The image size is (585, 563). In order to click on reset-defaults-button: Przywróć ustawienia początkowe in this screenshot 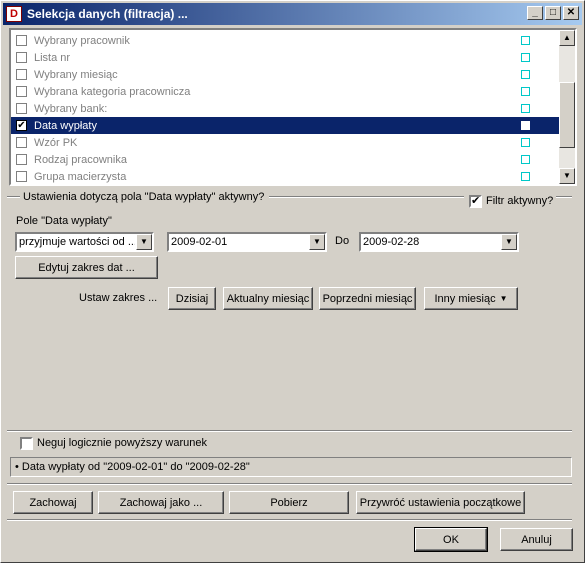, I will do `click(440, 502)`.